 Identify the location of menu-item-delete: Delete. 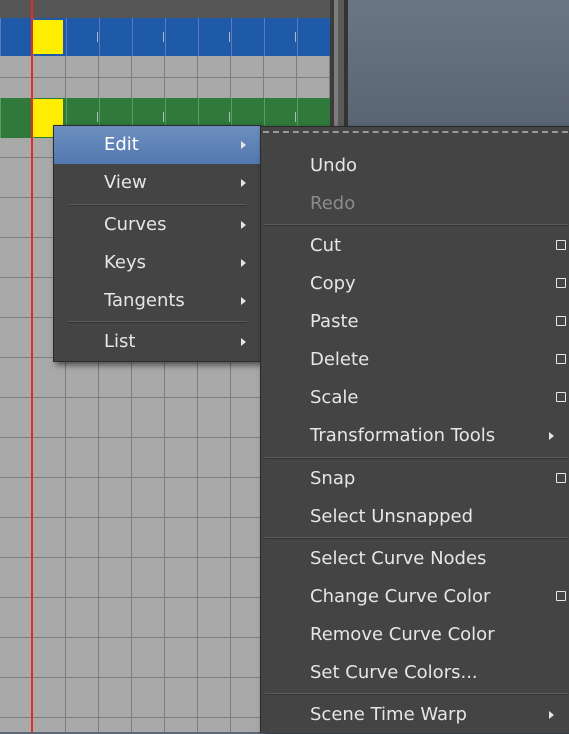
(415, 360).